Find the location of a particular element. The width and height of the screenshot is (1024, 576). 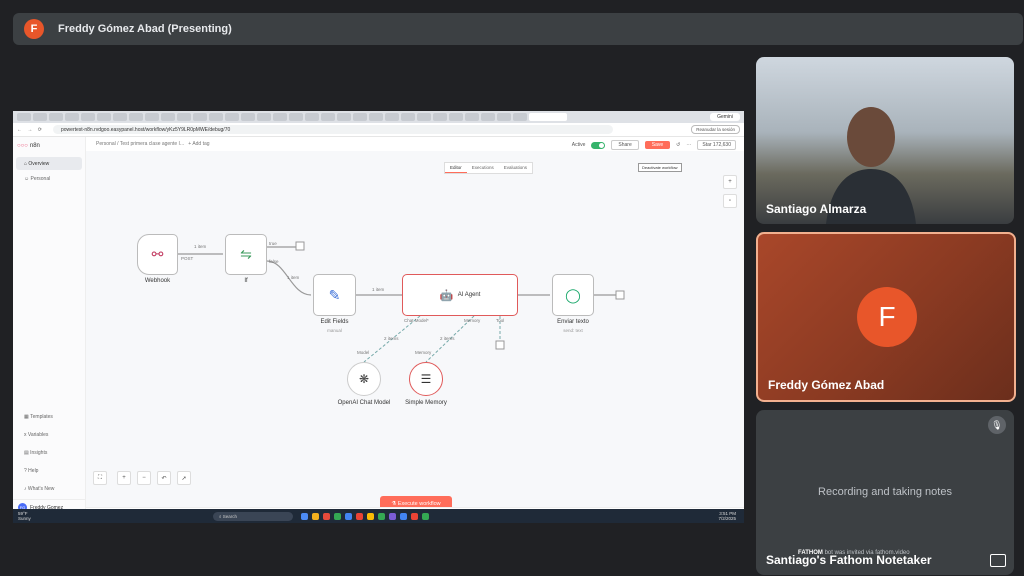

edge-label-model-items: 2 items is located at coordinates (391, 338).